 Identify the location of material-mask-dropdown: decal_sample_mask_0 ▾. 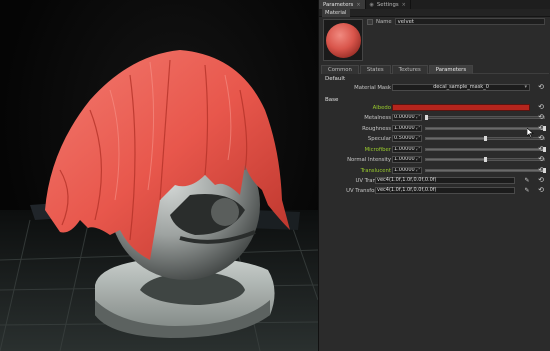
(461, 87).